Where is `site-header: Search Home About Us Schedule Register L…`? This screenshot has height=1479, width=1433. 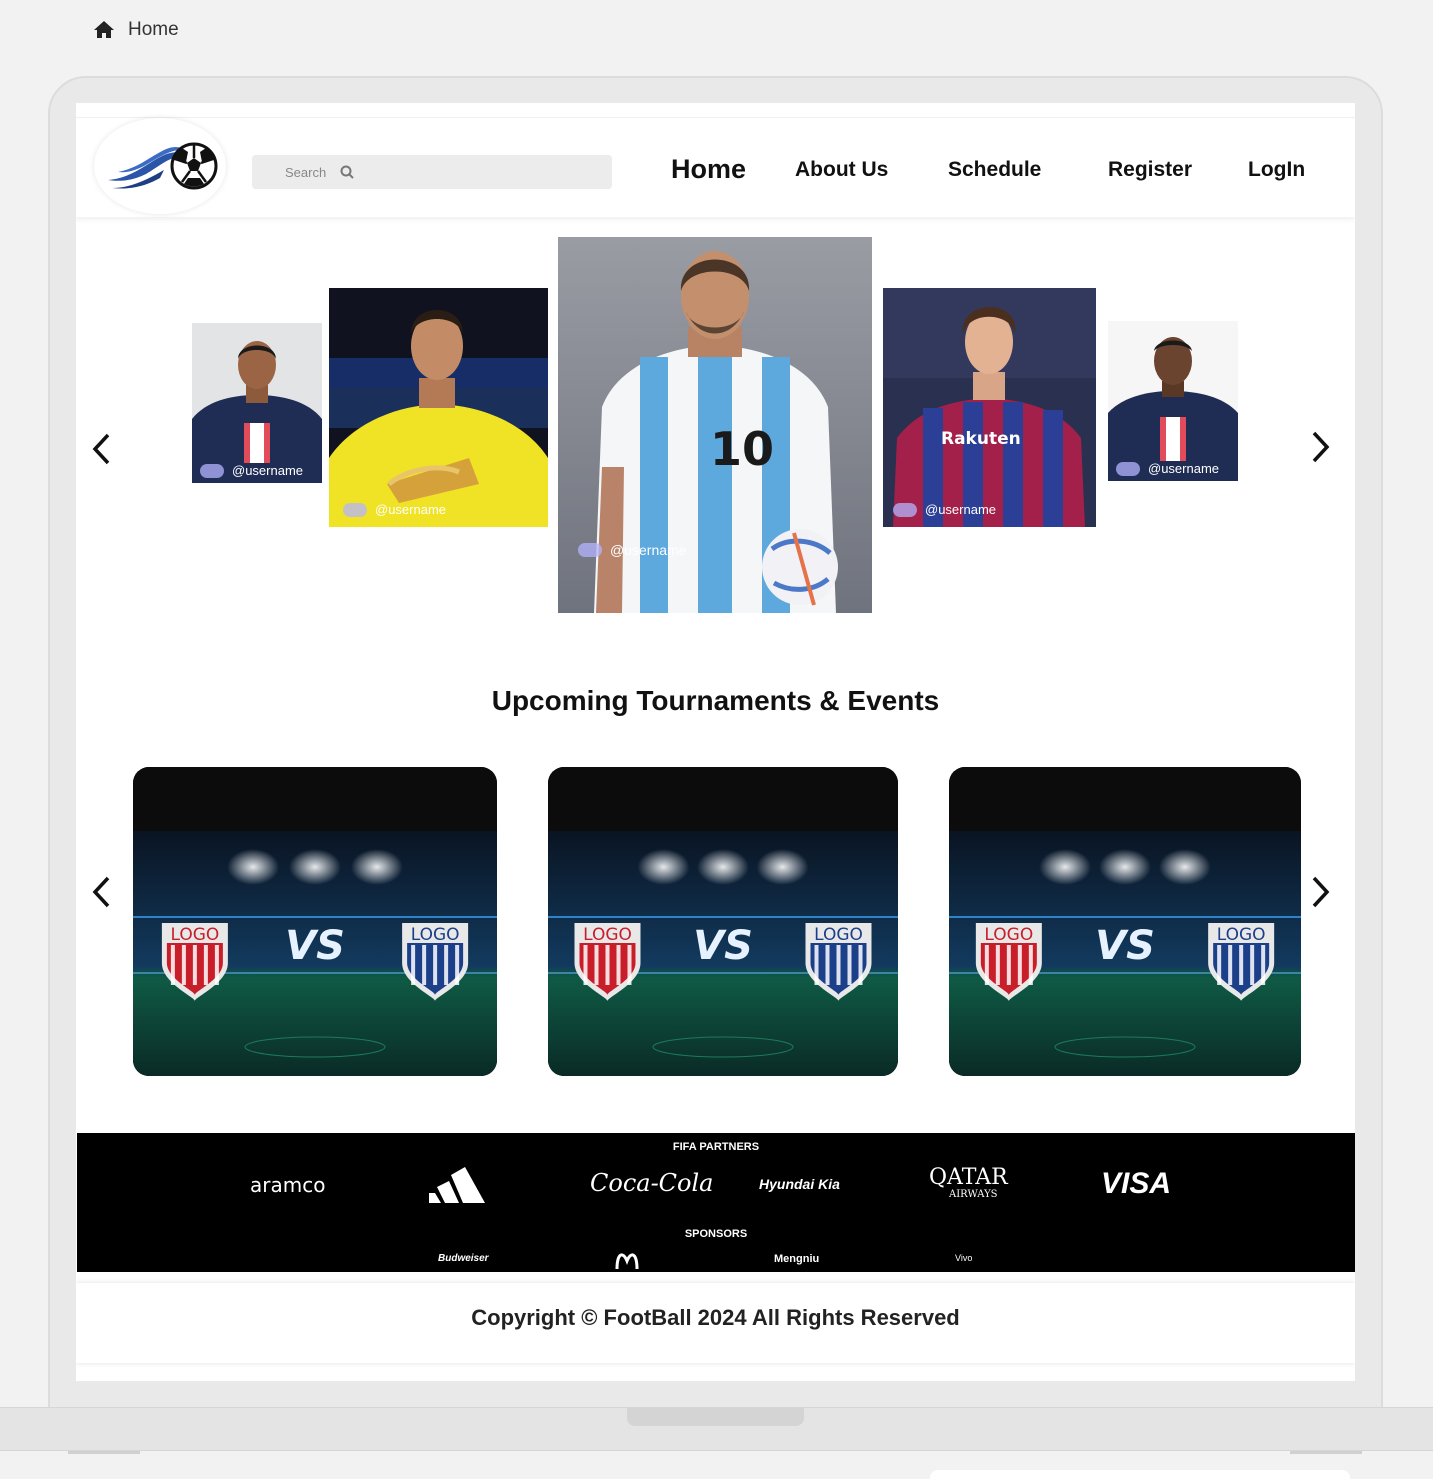
site-header: Search Home About Us Schedule Register L… is located at coordinates (715, 167).